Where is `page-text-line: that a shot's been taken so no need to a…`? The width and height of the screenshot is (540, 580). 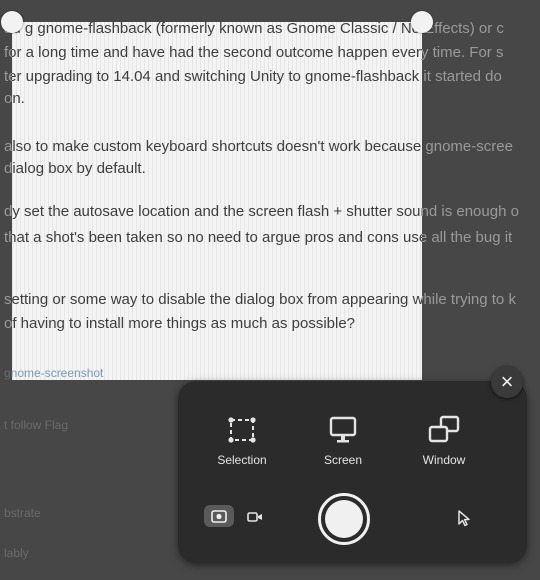 page-text-line: that a shot's been taken so no need to a… is located at coordinates (217, 237).